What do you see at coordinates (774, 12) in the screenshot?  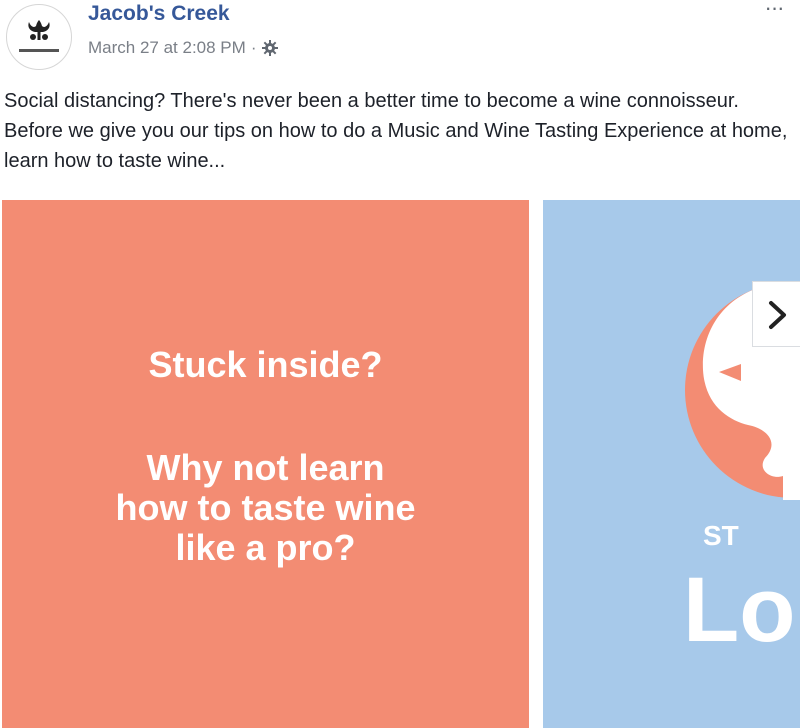 I see `more-options-button: ···` at bounding box center [774, 12].